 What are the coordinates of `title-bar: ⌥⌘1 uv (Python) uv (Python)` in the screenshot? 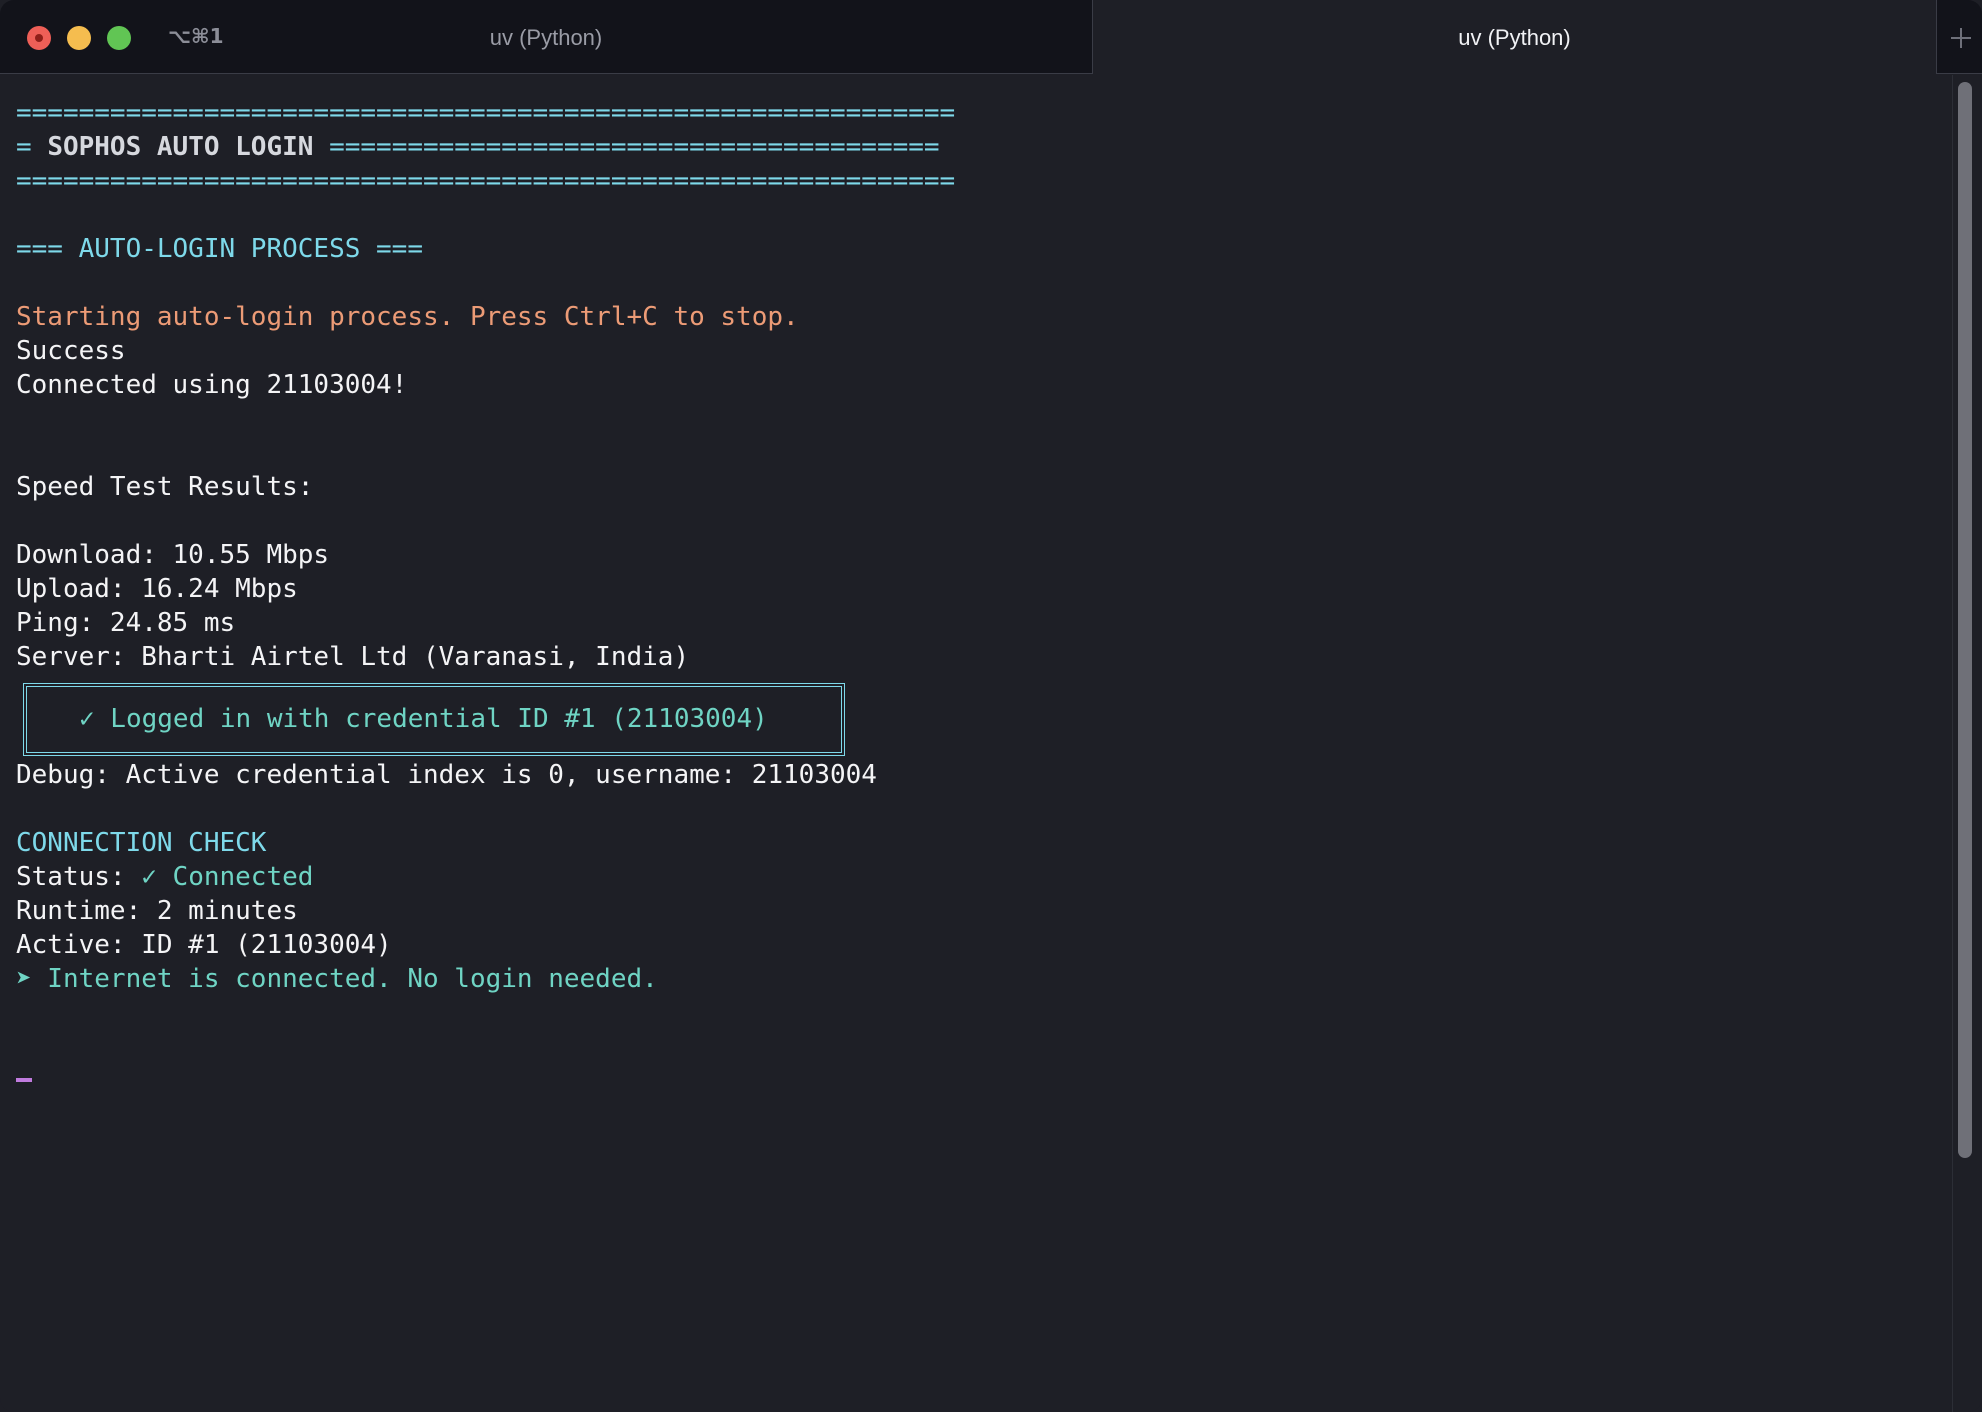 It's located at (991, 37).